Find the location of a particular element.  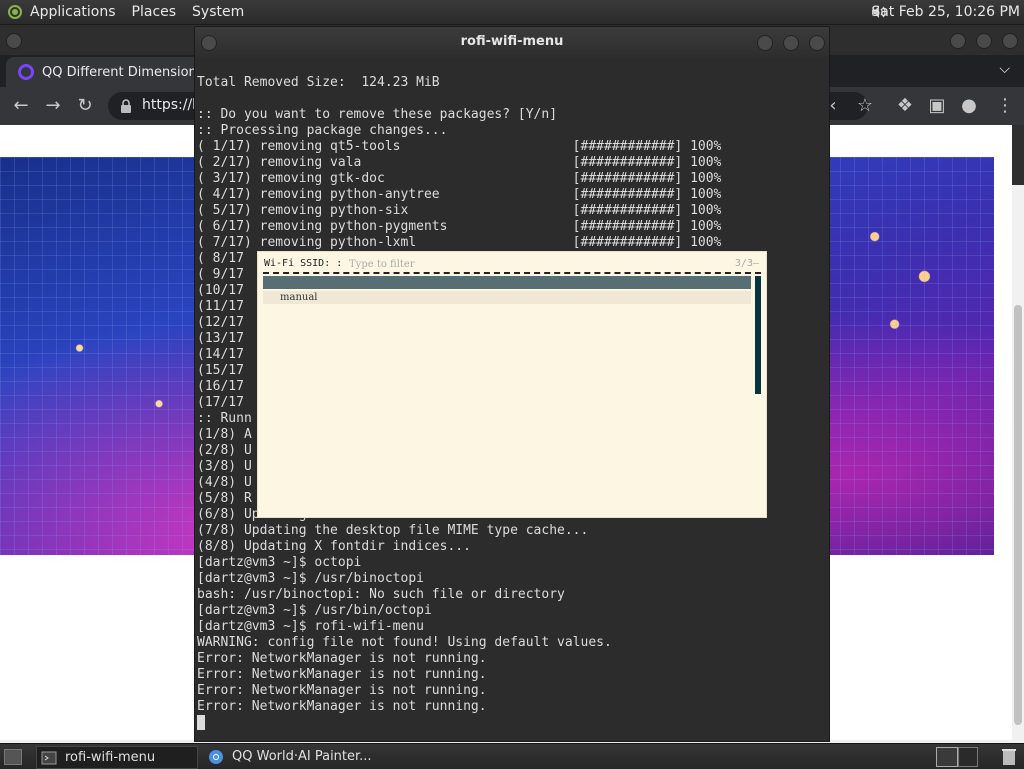

menu-places: Places is located at coordinates (156, 12).